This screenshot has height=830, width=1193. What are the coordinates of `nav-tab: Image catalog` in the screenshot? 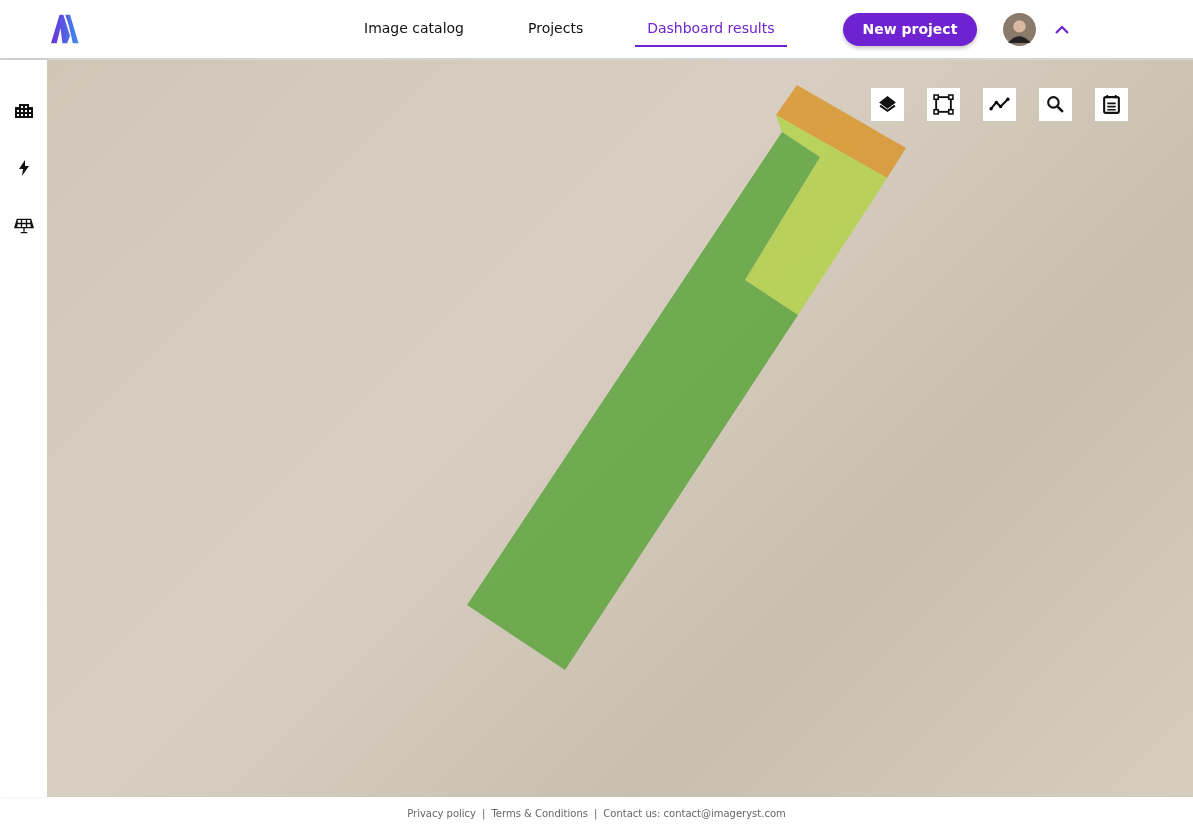 It's located at (414, 29).